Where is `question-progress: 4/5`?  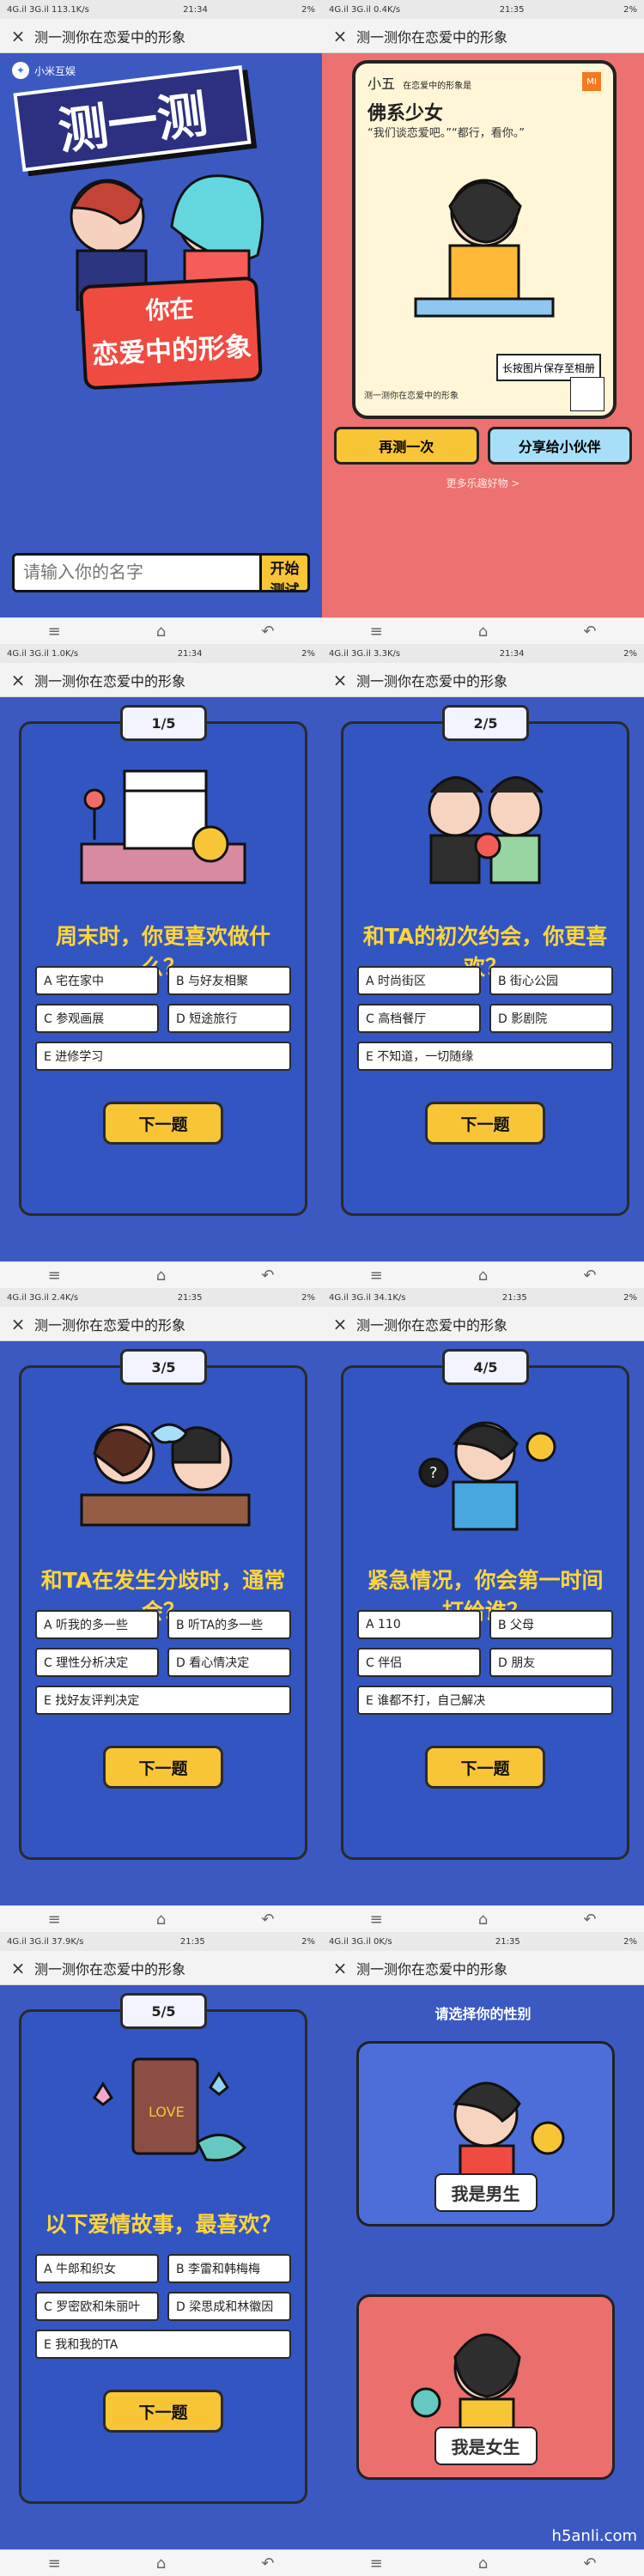
question-progress: 4/5 is located at coordinates (486, 1367).